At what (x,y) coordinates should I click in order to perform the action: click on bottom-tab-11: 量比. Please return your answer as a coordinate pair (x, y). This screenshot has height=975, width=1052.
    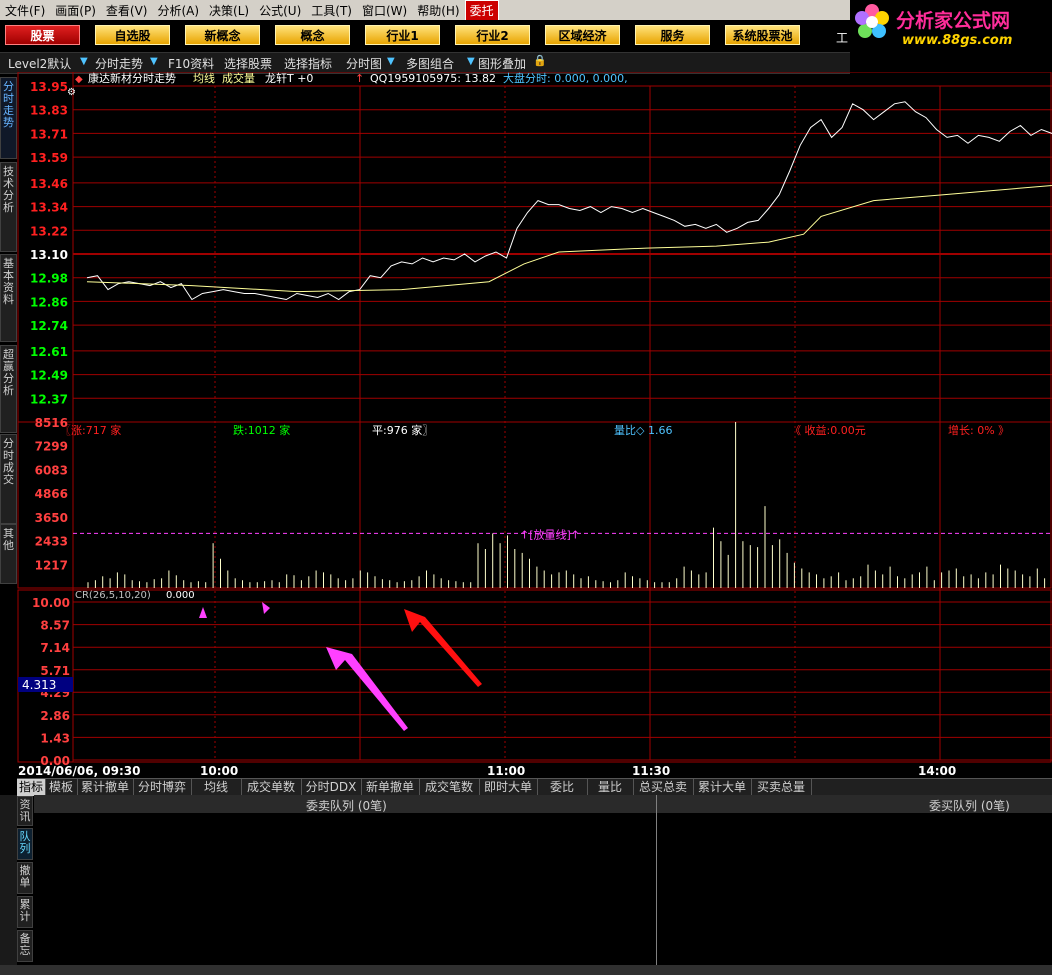
    Looking at the image, I should click on (610, 787).